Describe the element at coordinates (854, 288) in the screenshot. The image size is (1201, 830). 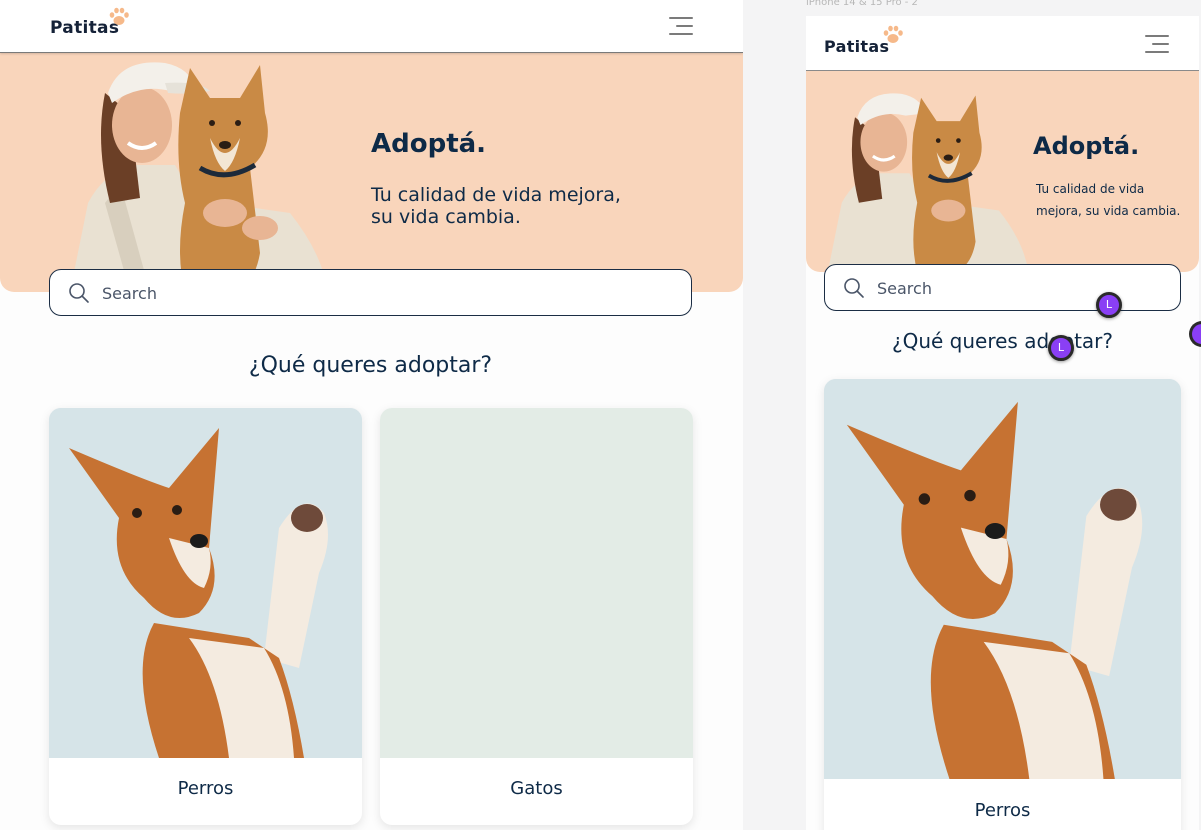
I see `mobile-search-icon` at that location.